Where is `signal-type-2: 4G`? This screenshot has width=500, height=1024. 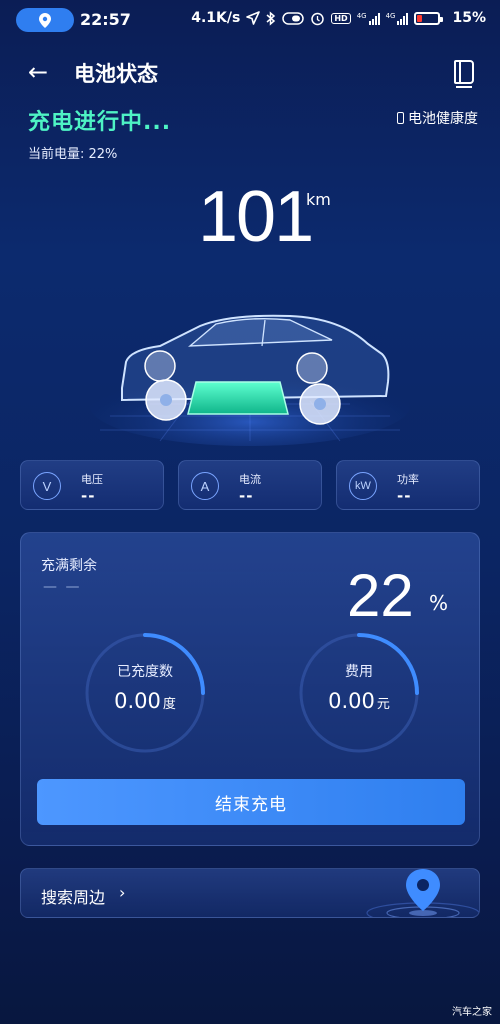
signal-type-2: 4G is located at coordinates (390, 15).